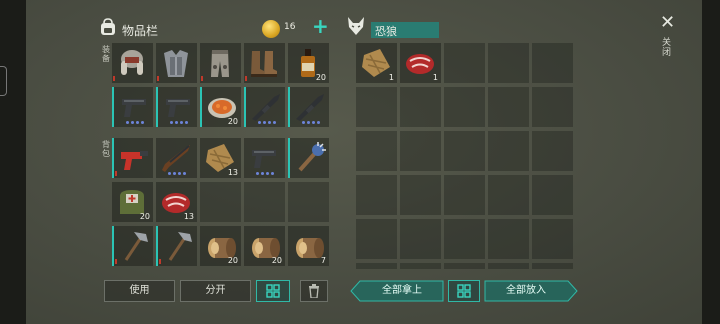 The width and height of the screenshot is (720, 324). What do you see at coordinates (320, 26) in the screenshot?
I see `add-coins-button: +` at bounding box center [320, 26].